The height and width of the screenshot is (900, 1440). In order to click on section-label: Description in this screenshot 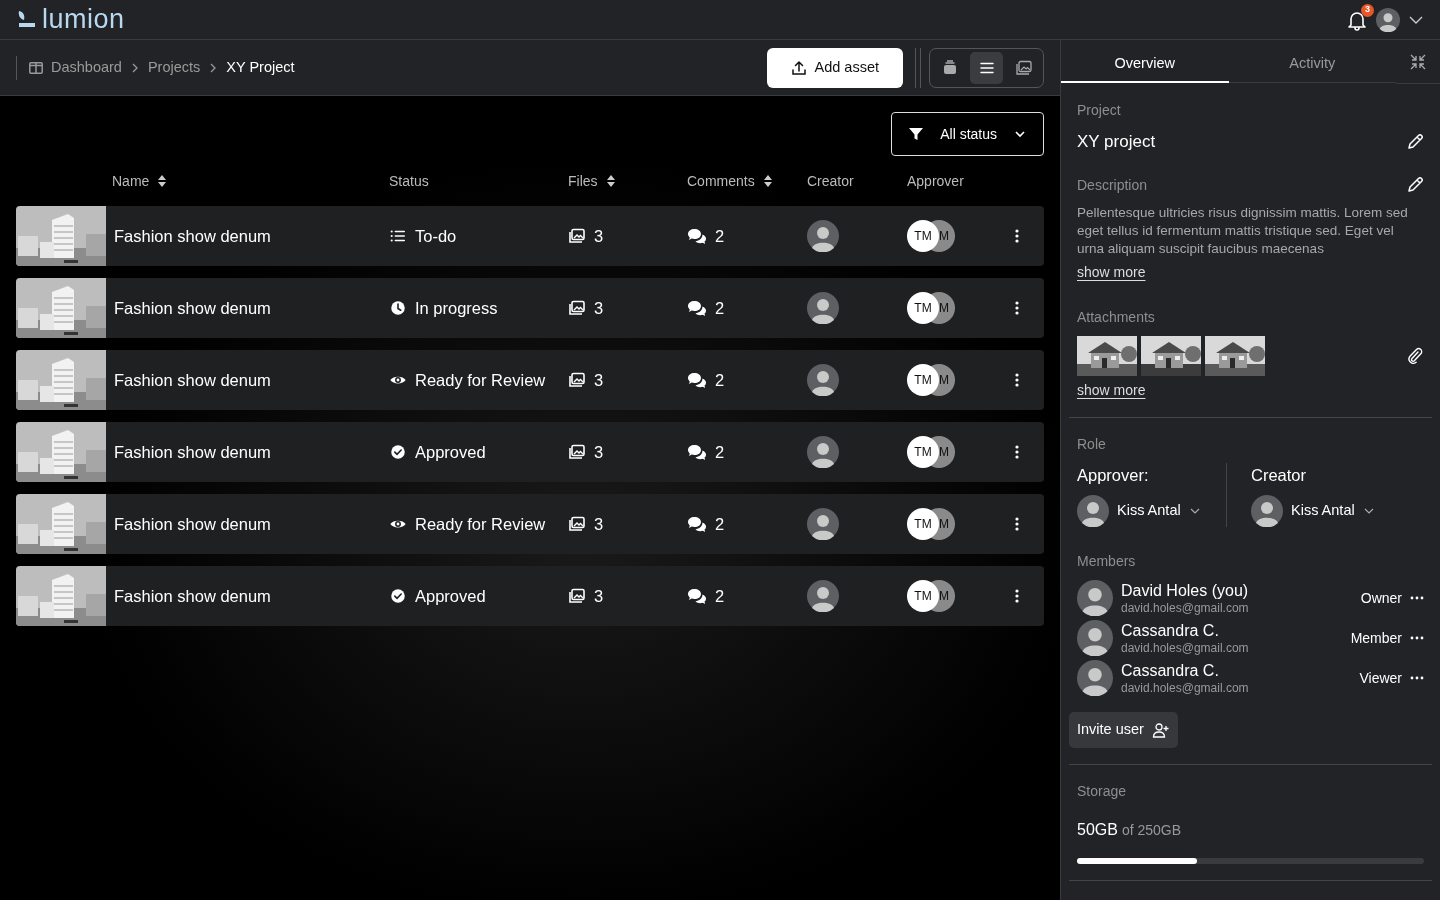, I will do `click(1112, 185)`.